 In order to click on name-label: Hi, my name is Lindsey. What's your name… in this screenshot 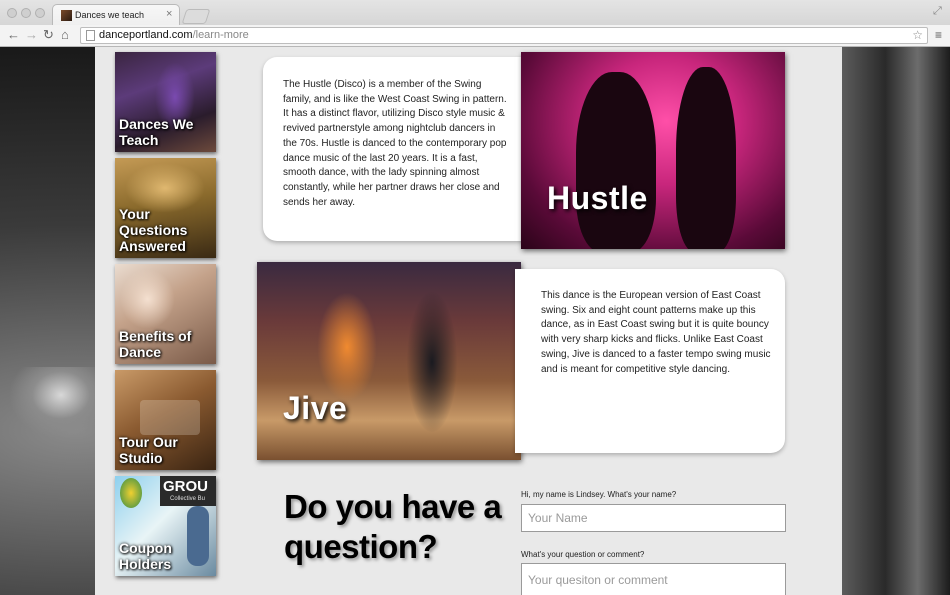, I will do `click(599, 494)`.